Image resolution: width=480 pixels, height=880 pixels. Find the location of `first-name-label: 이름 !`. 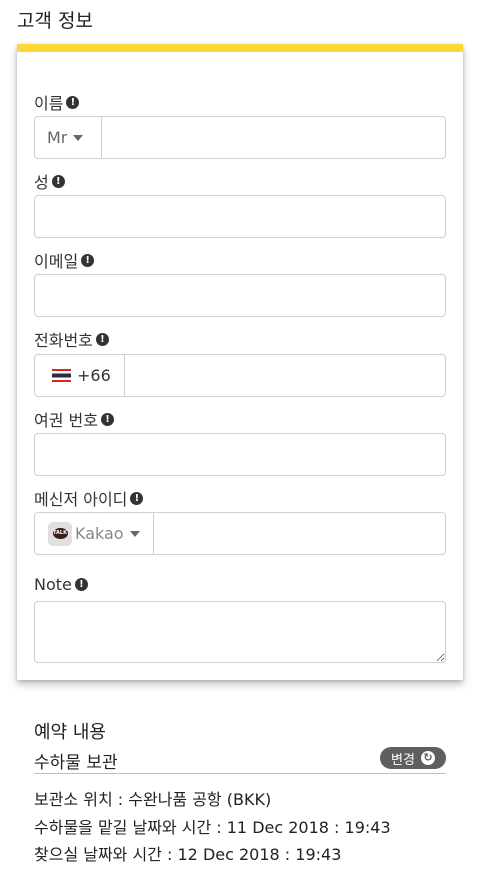

first-name-label: 이름 ! is located at coordinates (57, 102).